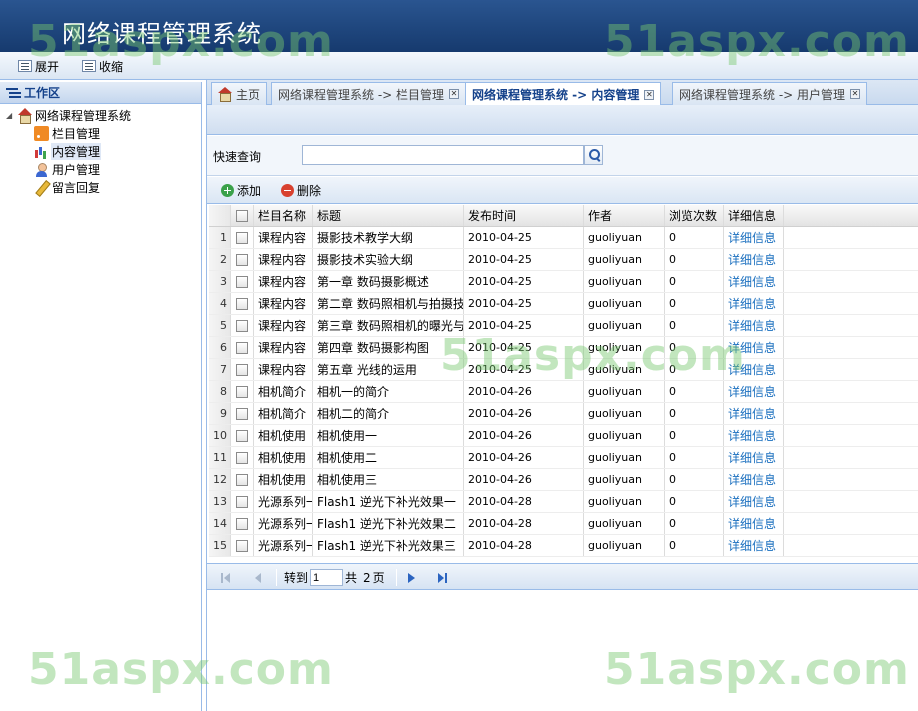 The height and width of the screenshot is (711, 918). Describe the element at coordinates (100, 133) in the screenshot. I see `tree-item-column-management: 栏目管理` at that location.